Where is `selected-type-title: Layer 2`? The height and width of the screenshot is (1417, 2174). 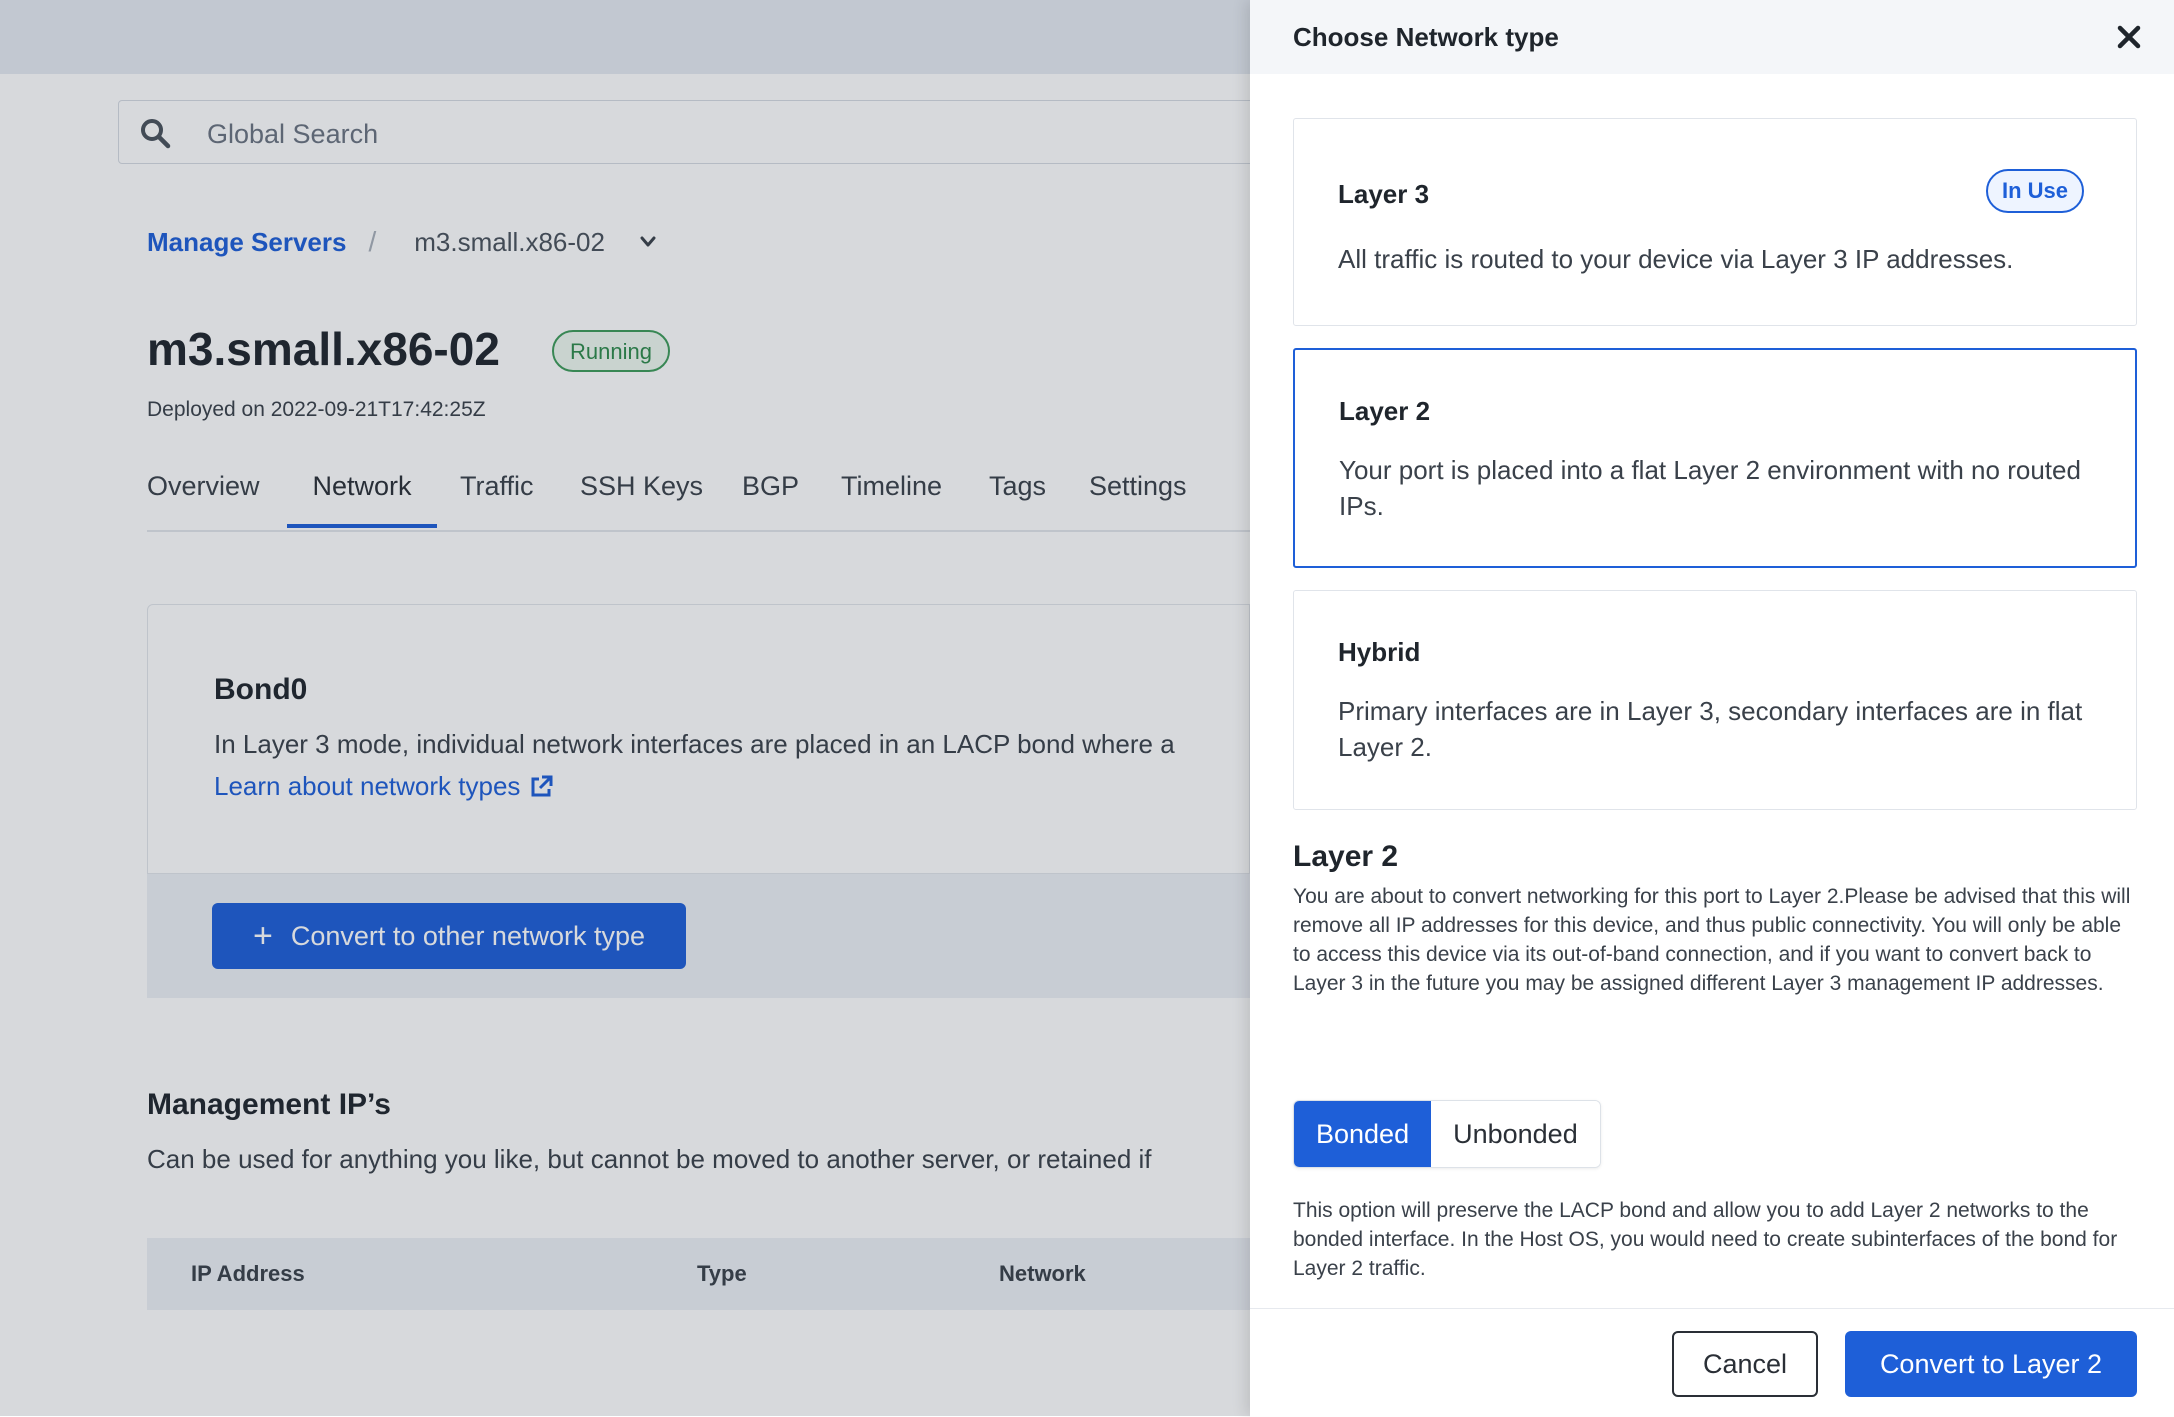
selected-type-title: Layer 2 is located at coordinates (1346, 856).